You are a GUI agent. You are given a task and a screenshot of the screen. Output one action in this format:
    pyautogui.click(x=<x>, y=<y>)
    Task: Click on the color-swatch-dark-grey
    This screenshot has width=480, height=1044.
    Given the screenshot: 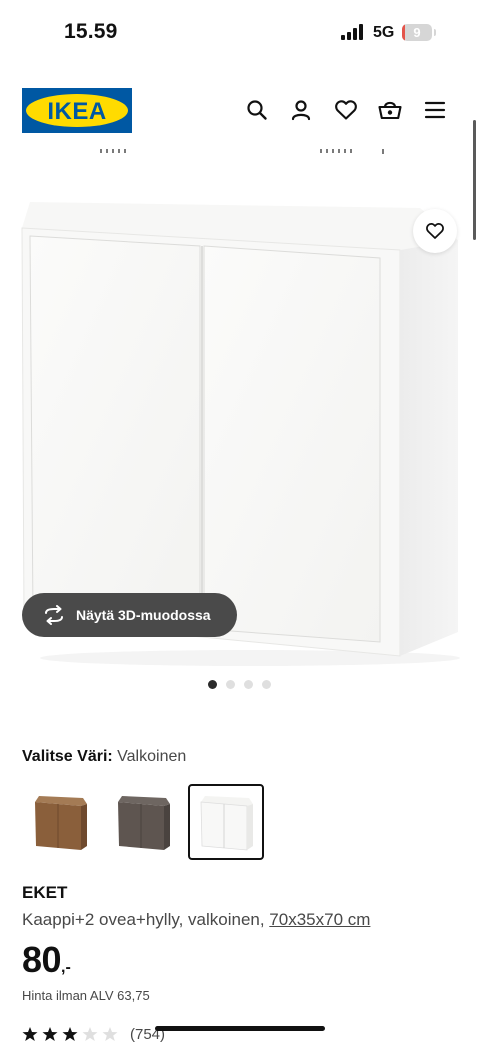 What is the action you would take?
    pyautogui.click(x=143, y=822)
    